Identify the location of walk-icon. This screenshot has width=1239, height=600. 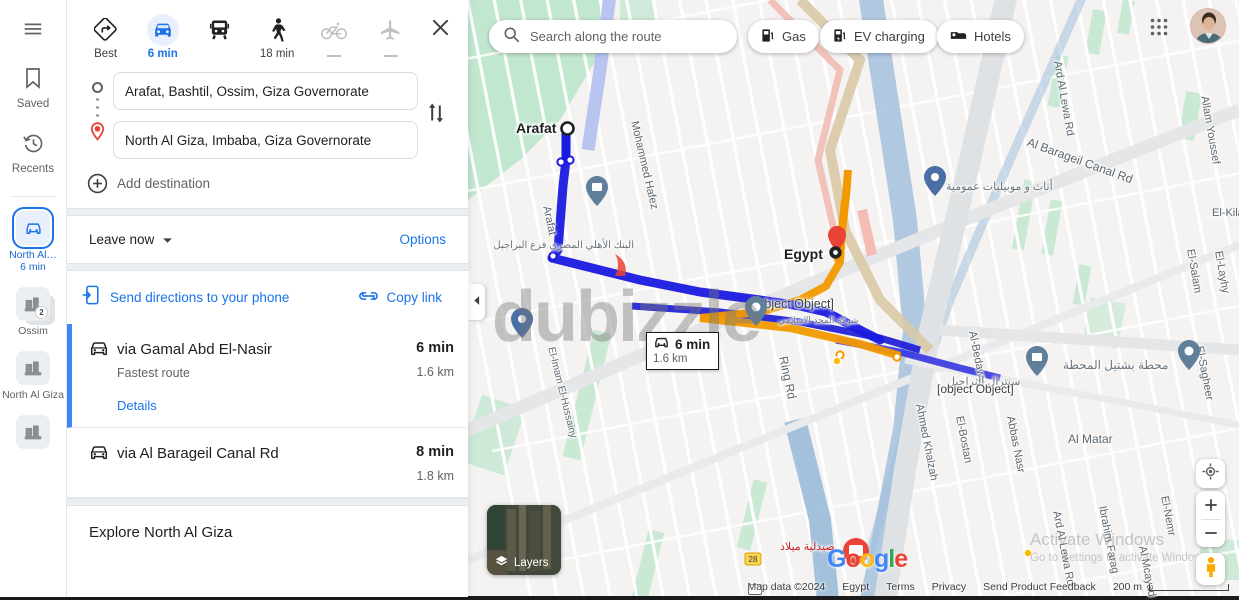
(277, 30).